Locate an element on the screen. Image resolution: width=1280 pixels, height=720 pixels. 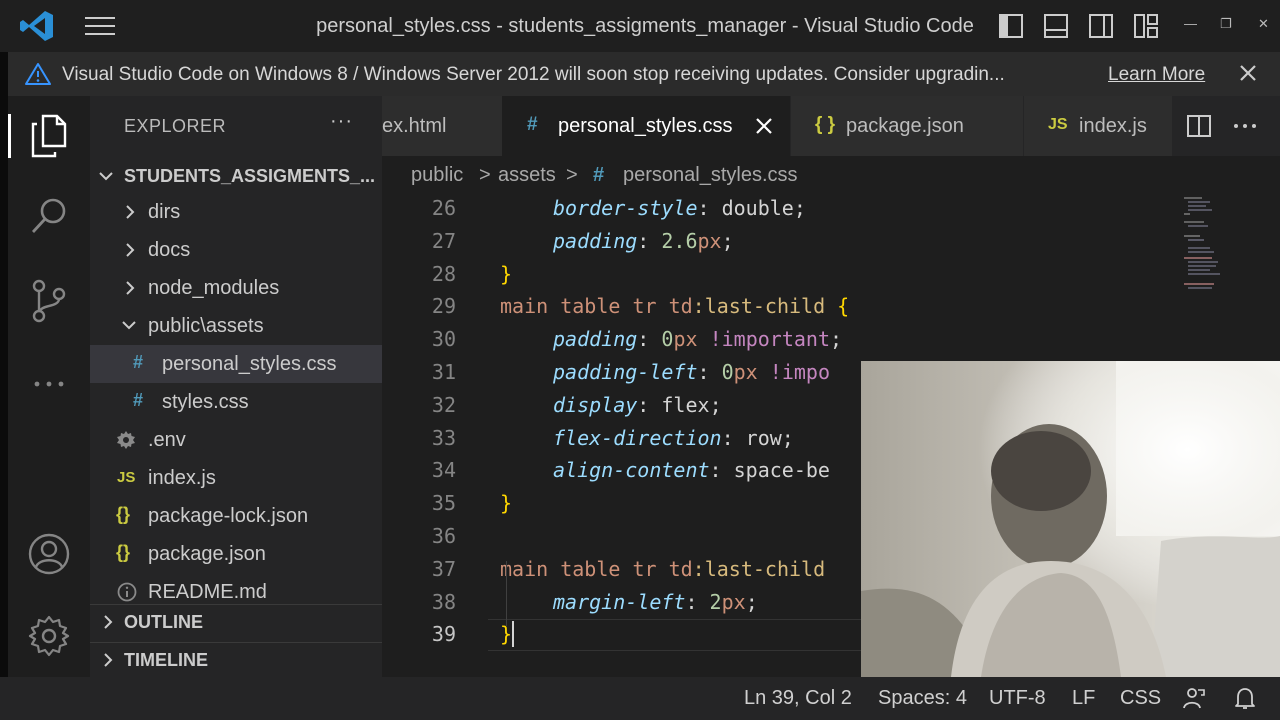
learn-more-link: Learn More is located at coordinates (1156, 75).